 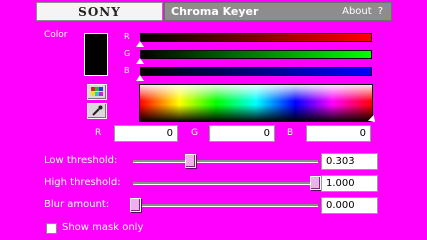 I want to click on high-threshold-track, so click(x=225, y=183).